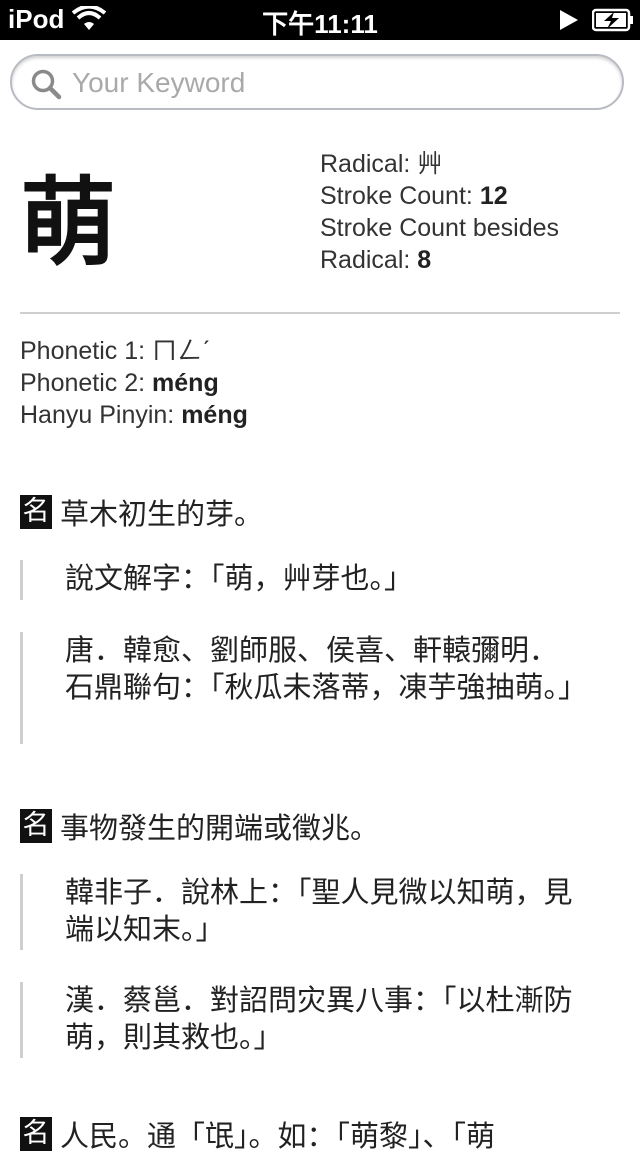  What do you see at coordinates (320, 24) in the screenshot?
I see `status-time: 下午11:11` at bounding box center [320, 24].